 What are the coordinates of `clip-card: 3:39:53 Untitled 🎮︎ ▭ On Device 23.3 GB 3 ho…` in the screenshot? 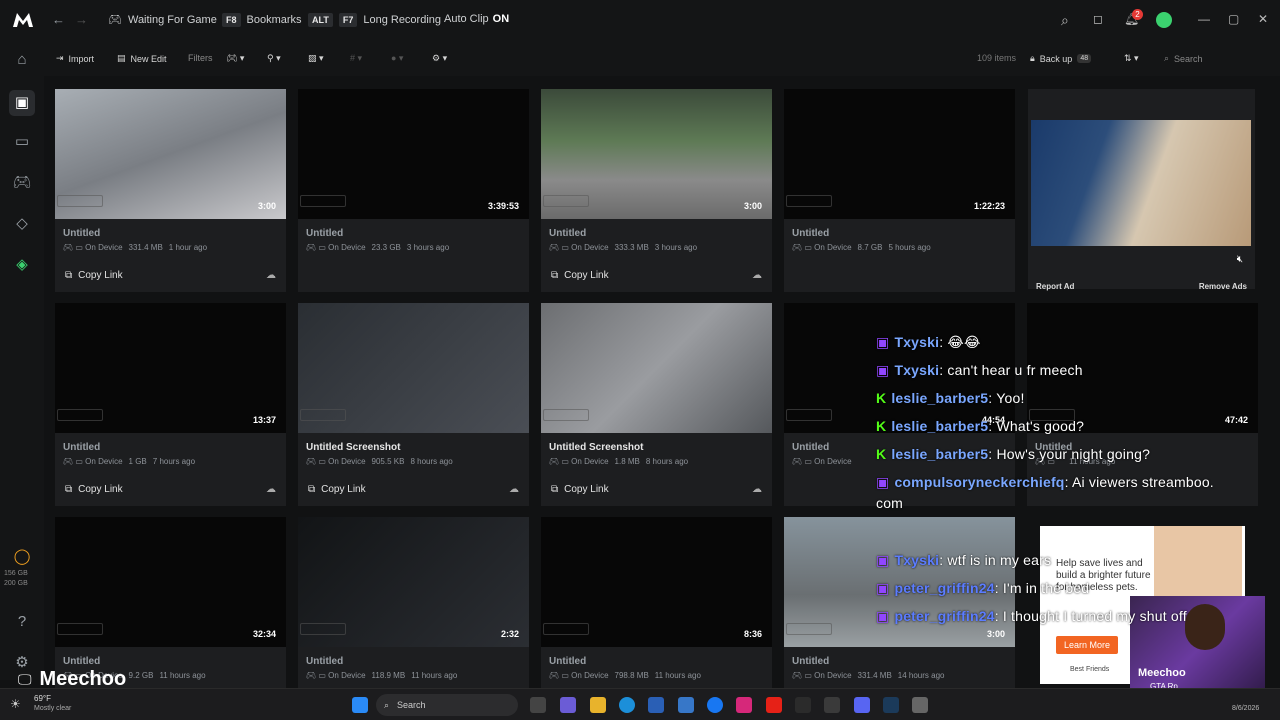 It's located at (413, 190).